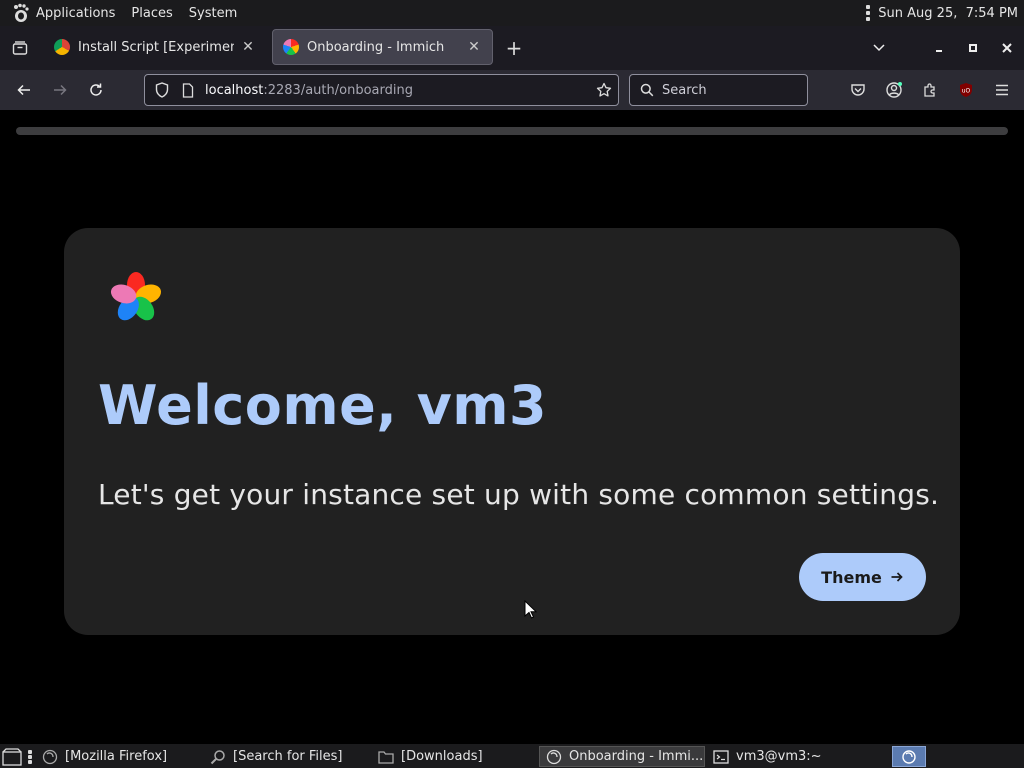  Describe the element at coordinates (684, 90) in the screenshot. I see `search-placeholder: Search` at that location.